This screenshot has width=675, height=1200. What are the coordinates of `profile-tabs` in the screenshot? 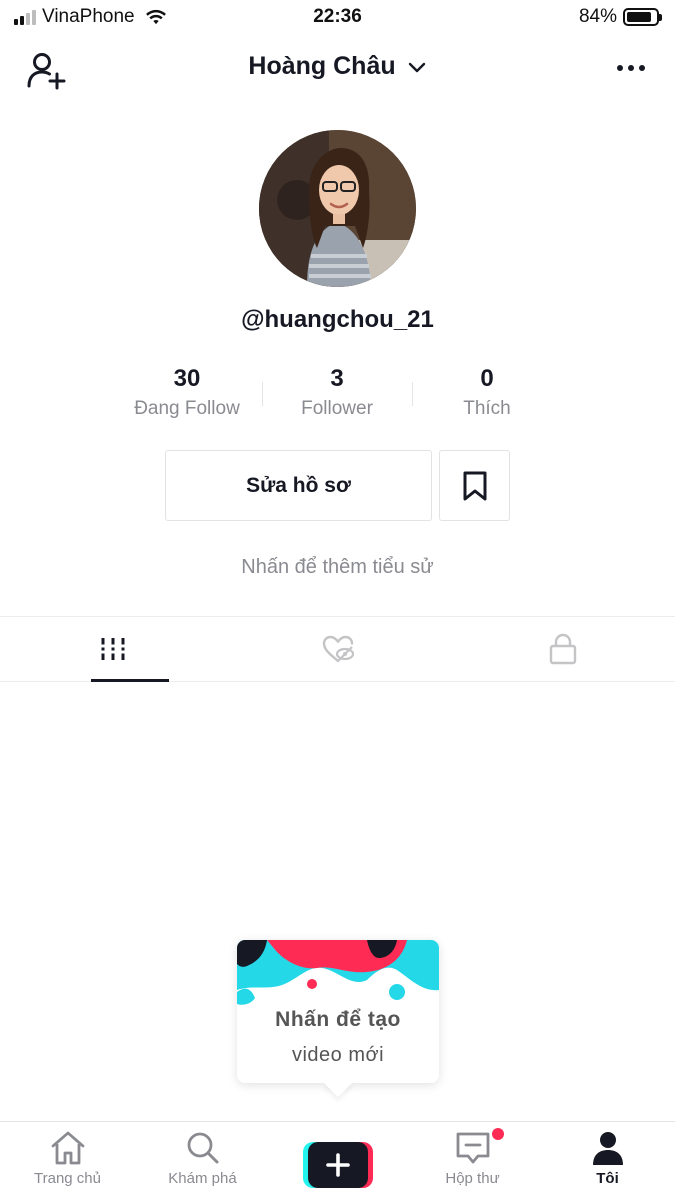 It's located at (337, 649).